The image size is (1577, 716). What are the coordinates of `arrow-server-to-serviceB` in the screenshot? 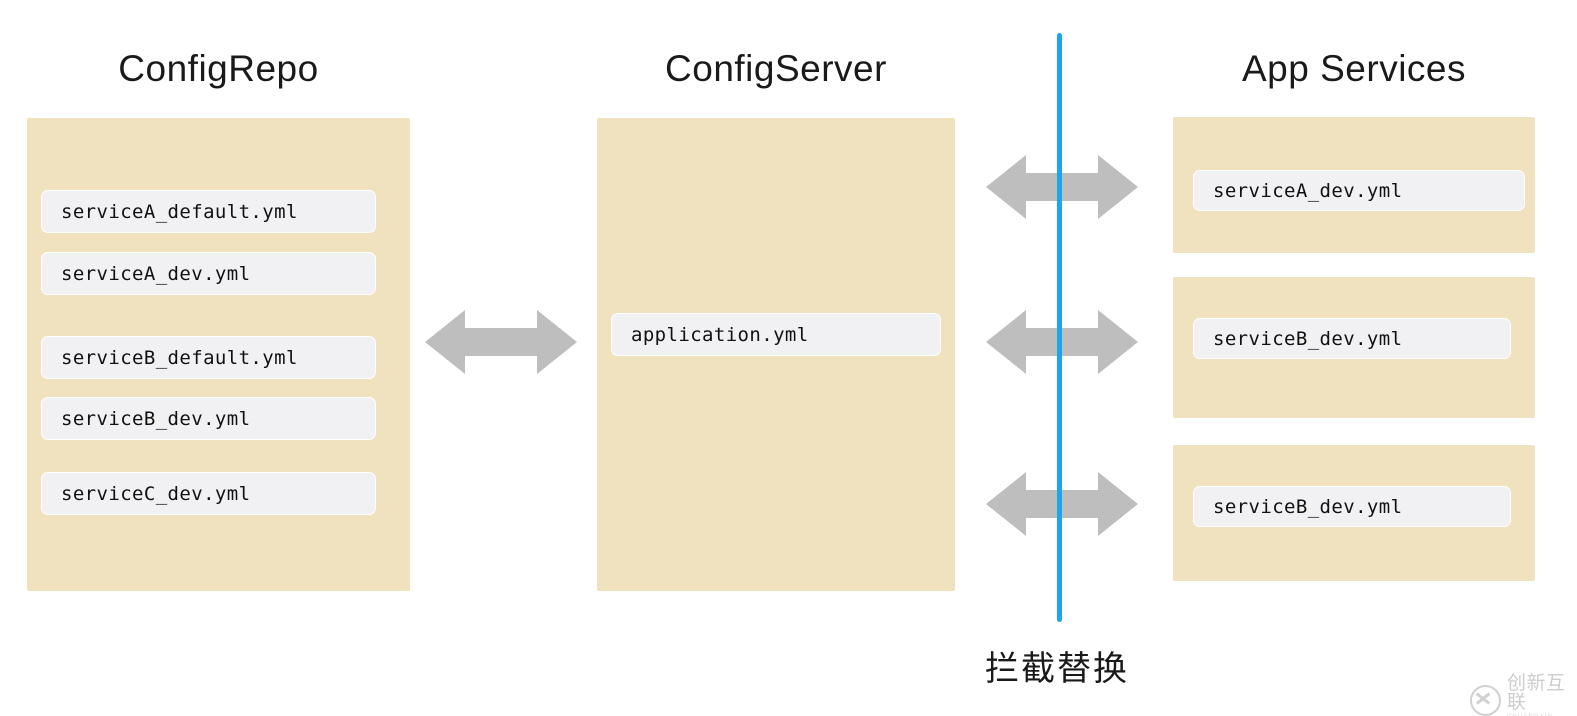 It's located at (1062, 342).